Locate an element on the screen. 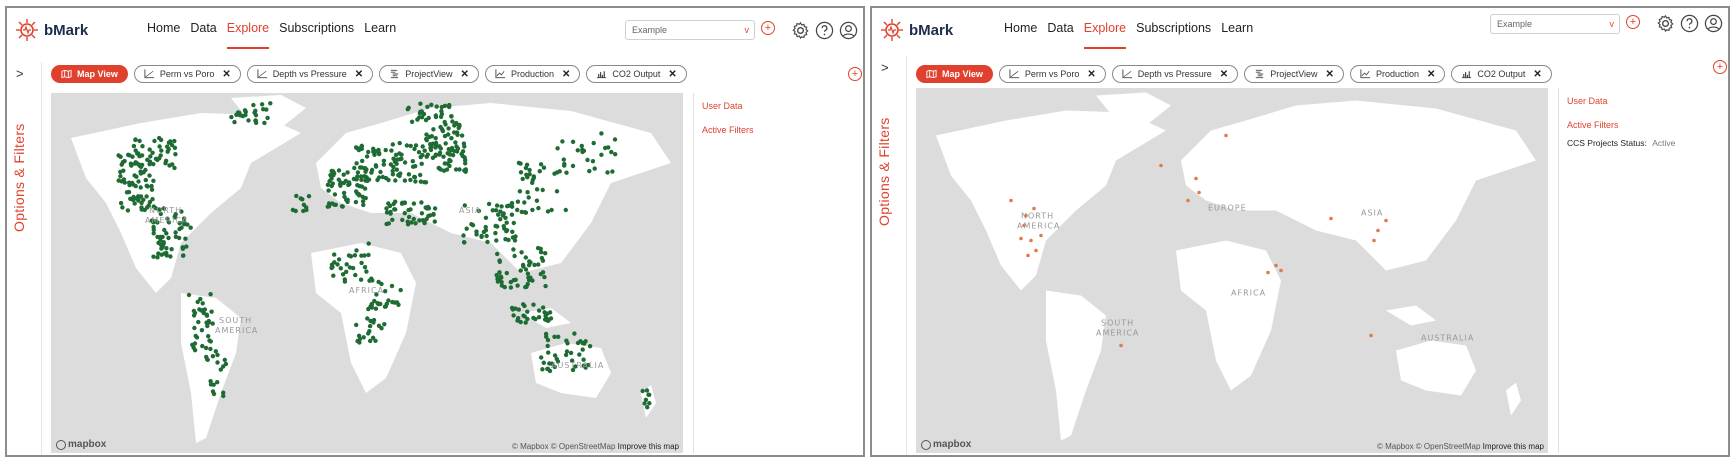 This screenshot has height=463, width=1734. tab-production: Production ✕ is located at coordinates (532, 74).